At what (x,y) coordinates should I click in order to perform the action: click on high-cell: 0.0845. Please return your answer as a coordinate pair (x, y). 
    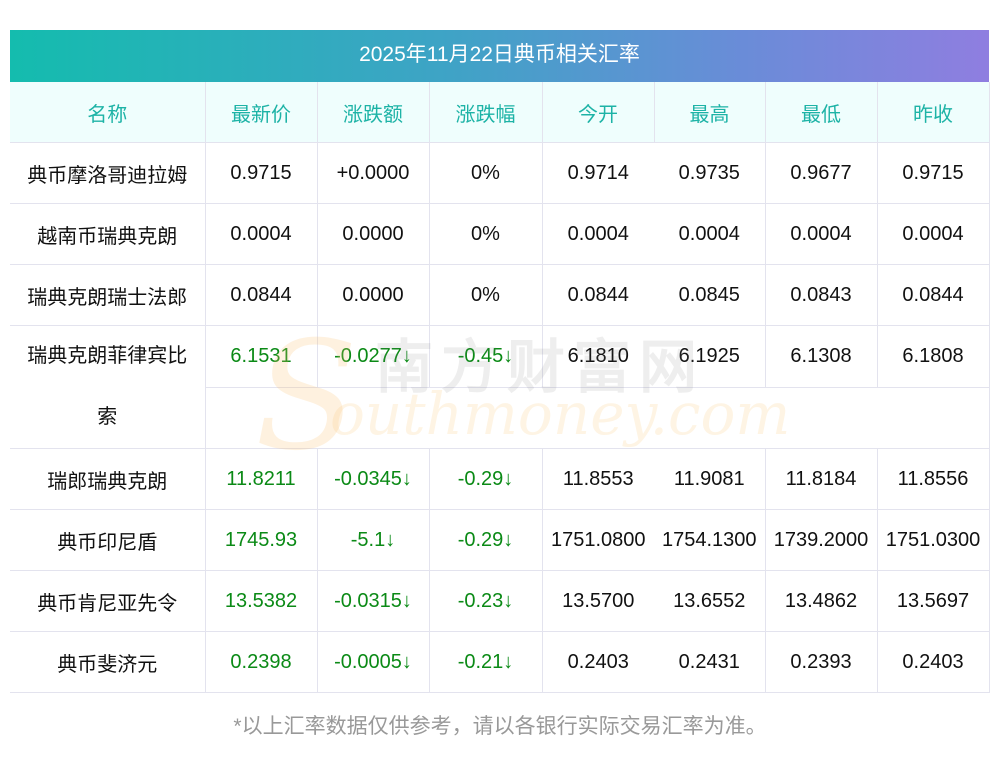
    Looking at the image, I should click on (710, 295).